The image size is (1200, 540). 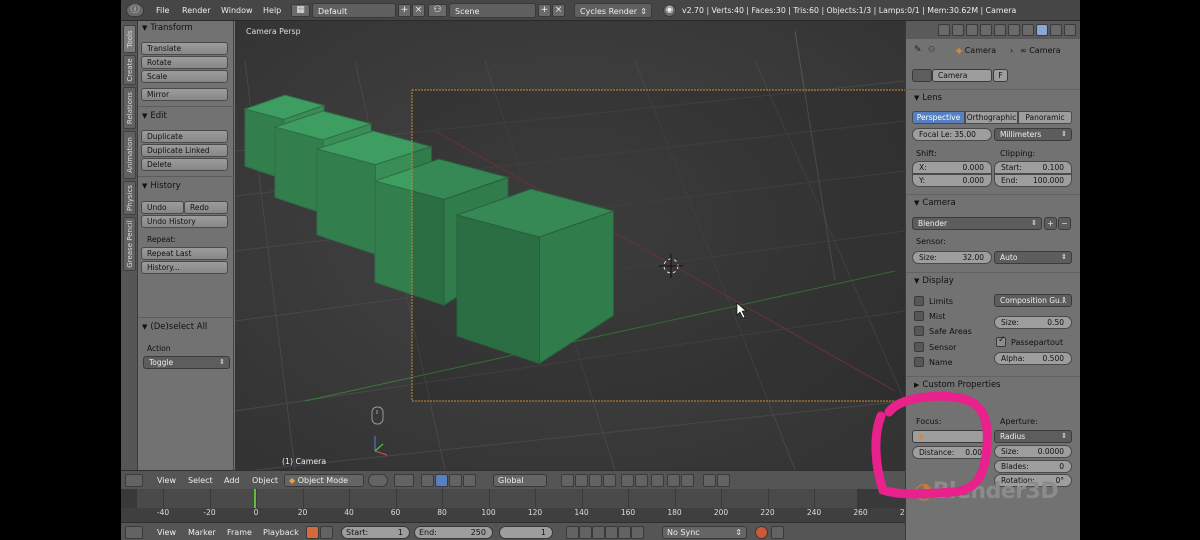 I want to click on duplicate-linked-button: Duplicate Linked, so click(x=184, y=150).